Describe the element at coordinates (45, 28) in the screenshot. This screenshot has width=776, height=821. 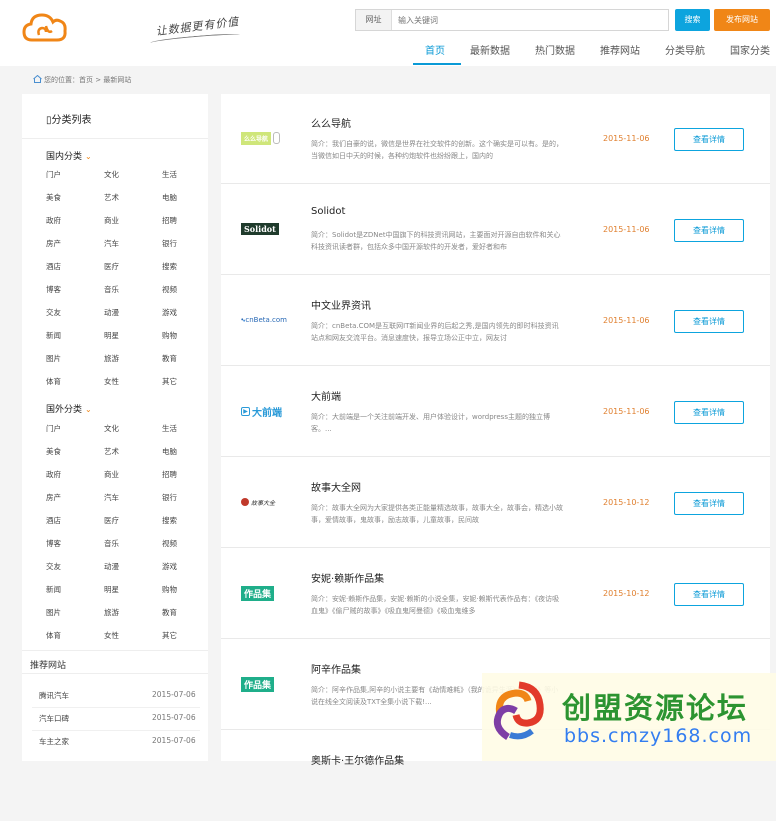
I see `cloud-logo-icon` at that location.